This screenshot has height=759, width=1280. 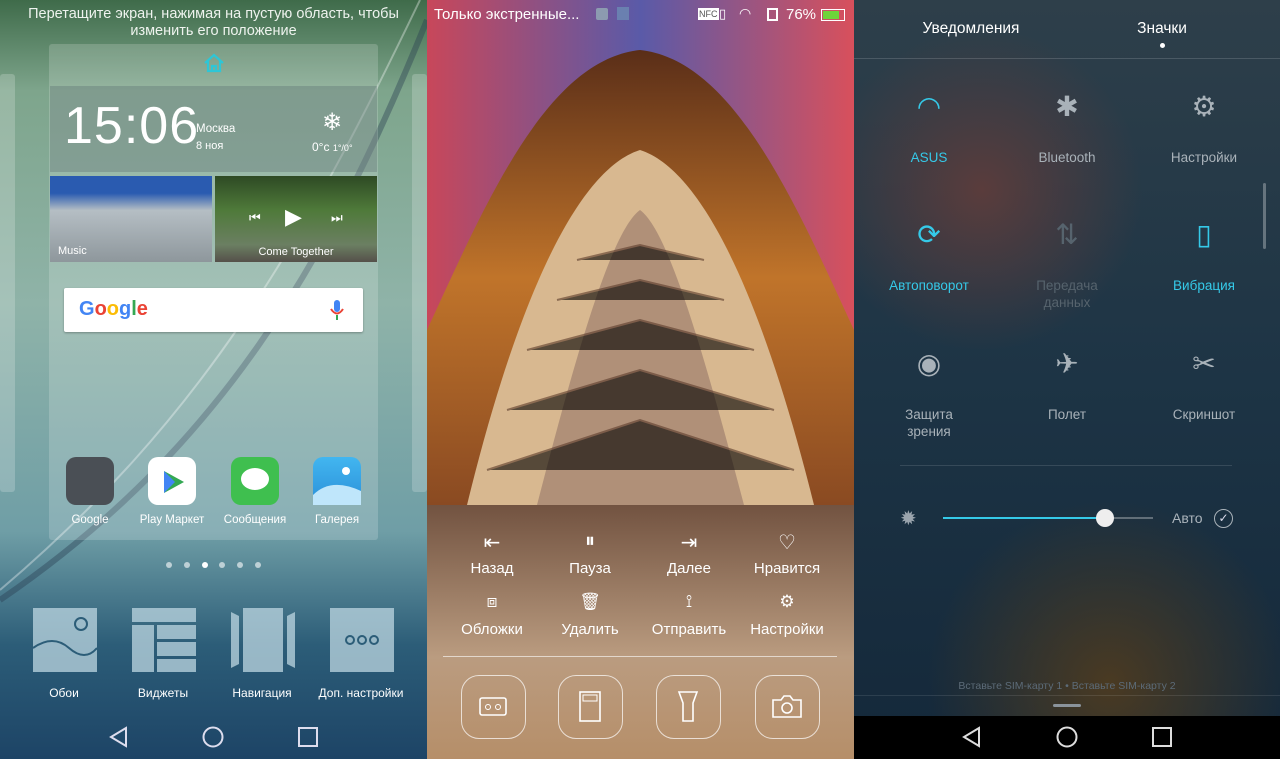 What do you see at coordinates (689, 602) in the screenshot?
I see `share-icon: ⟟` at bounding box center [689, 602].